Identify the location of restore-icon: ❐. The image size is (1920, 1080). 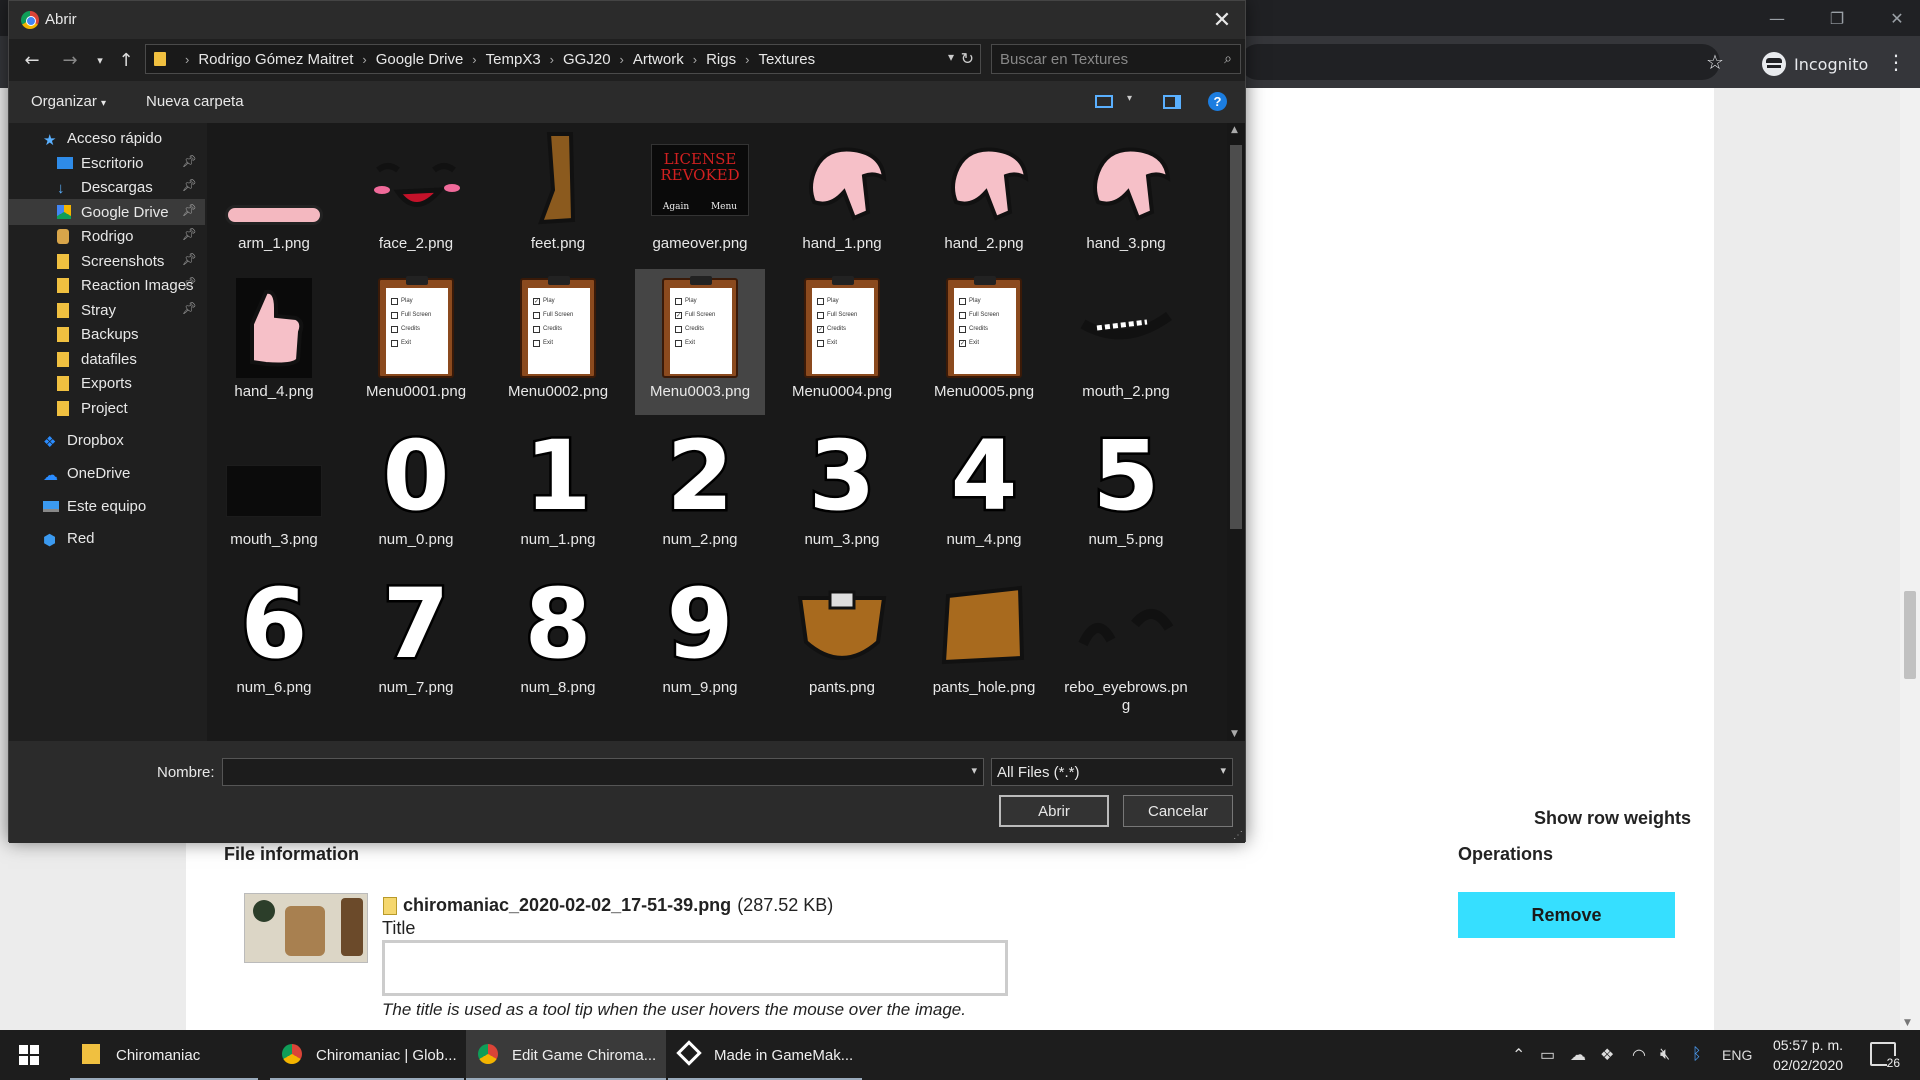
(1837, 18).